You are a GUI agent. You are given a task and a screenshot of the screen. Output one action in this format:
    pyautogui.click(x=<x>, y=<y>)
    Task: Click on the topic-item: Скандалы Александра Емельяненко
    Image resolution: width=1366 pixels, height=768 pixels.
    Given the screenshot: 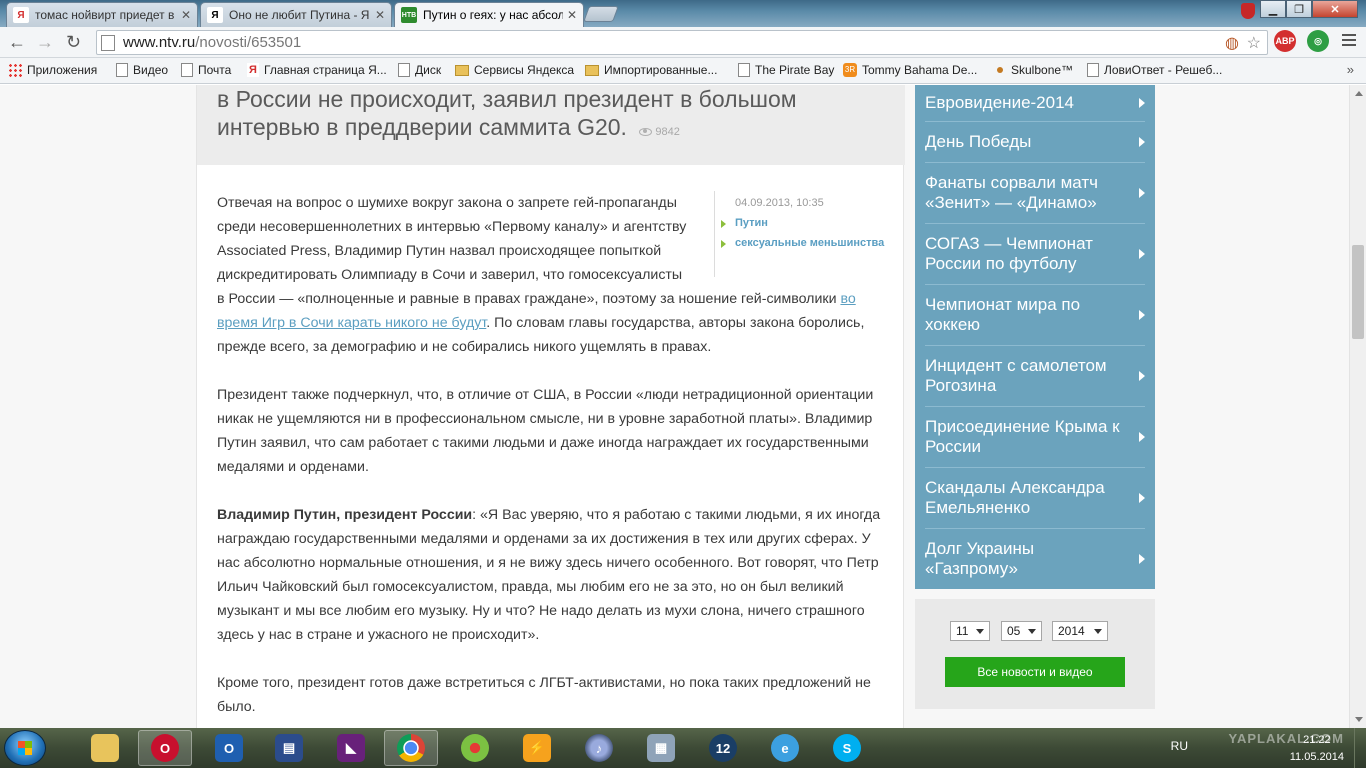 What is the action you would take?
    pyautogui.click(x=1035, y=497)
    